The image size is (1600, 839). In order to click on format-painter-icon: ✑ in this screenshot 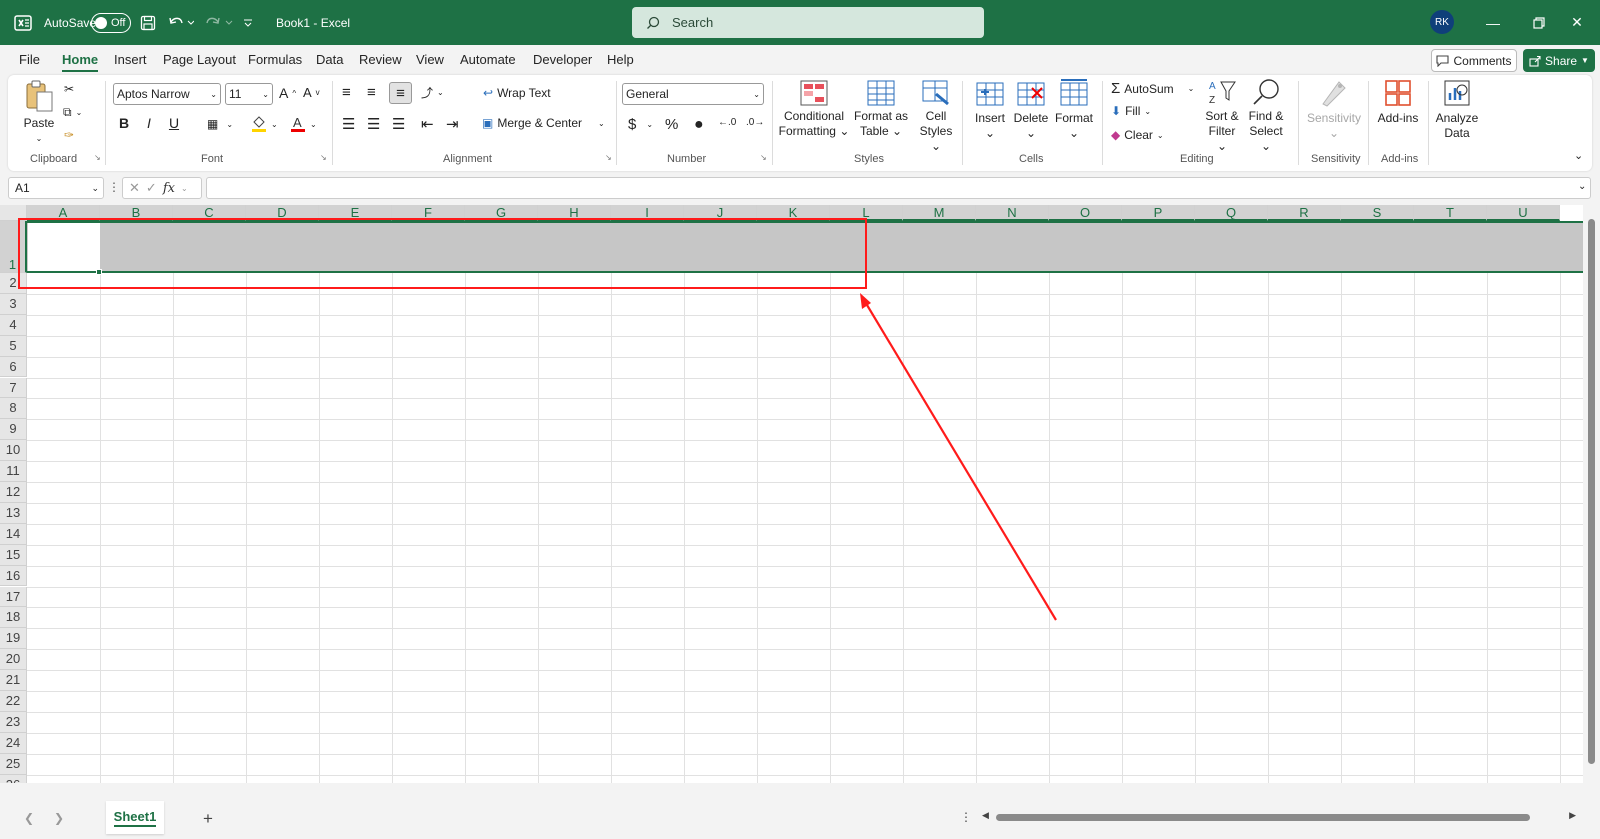, I will do `click(69, 135)`.